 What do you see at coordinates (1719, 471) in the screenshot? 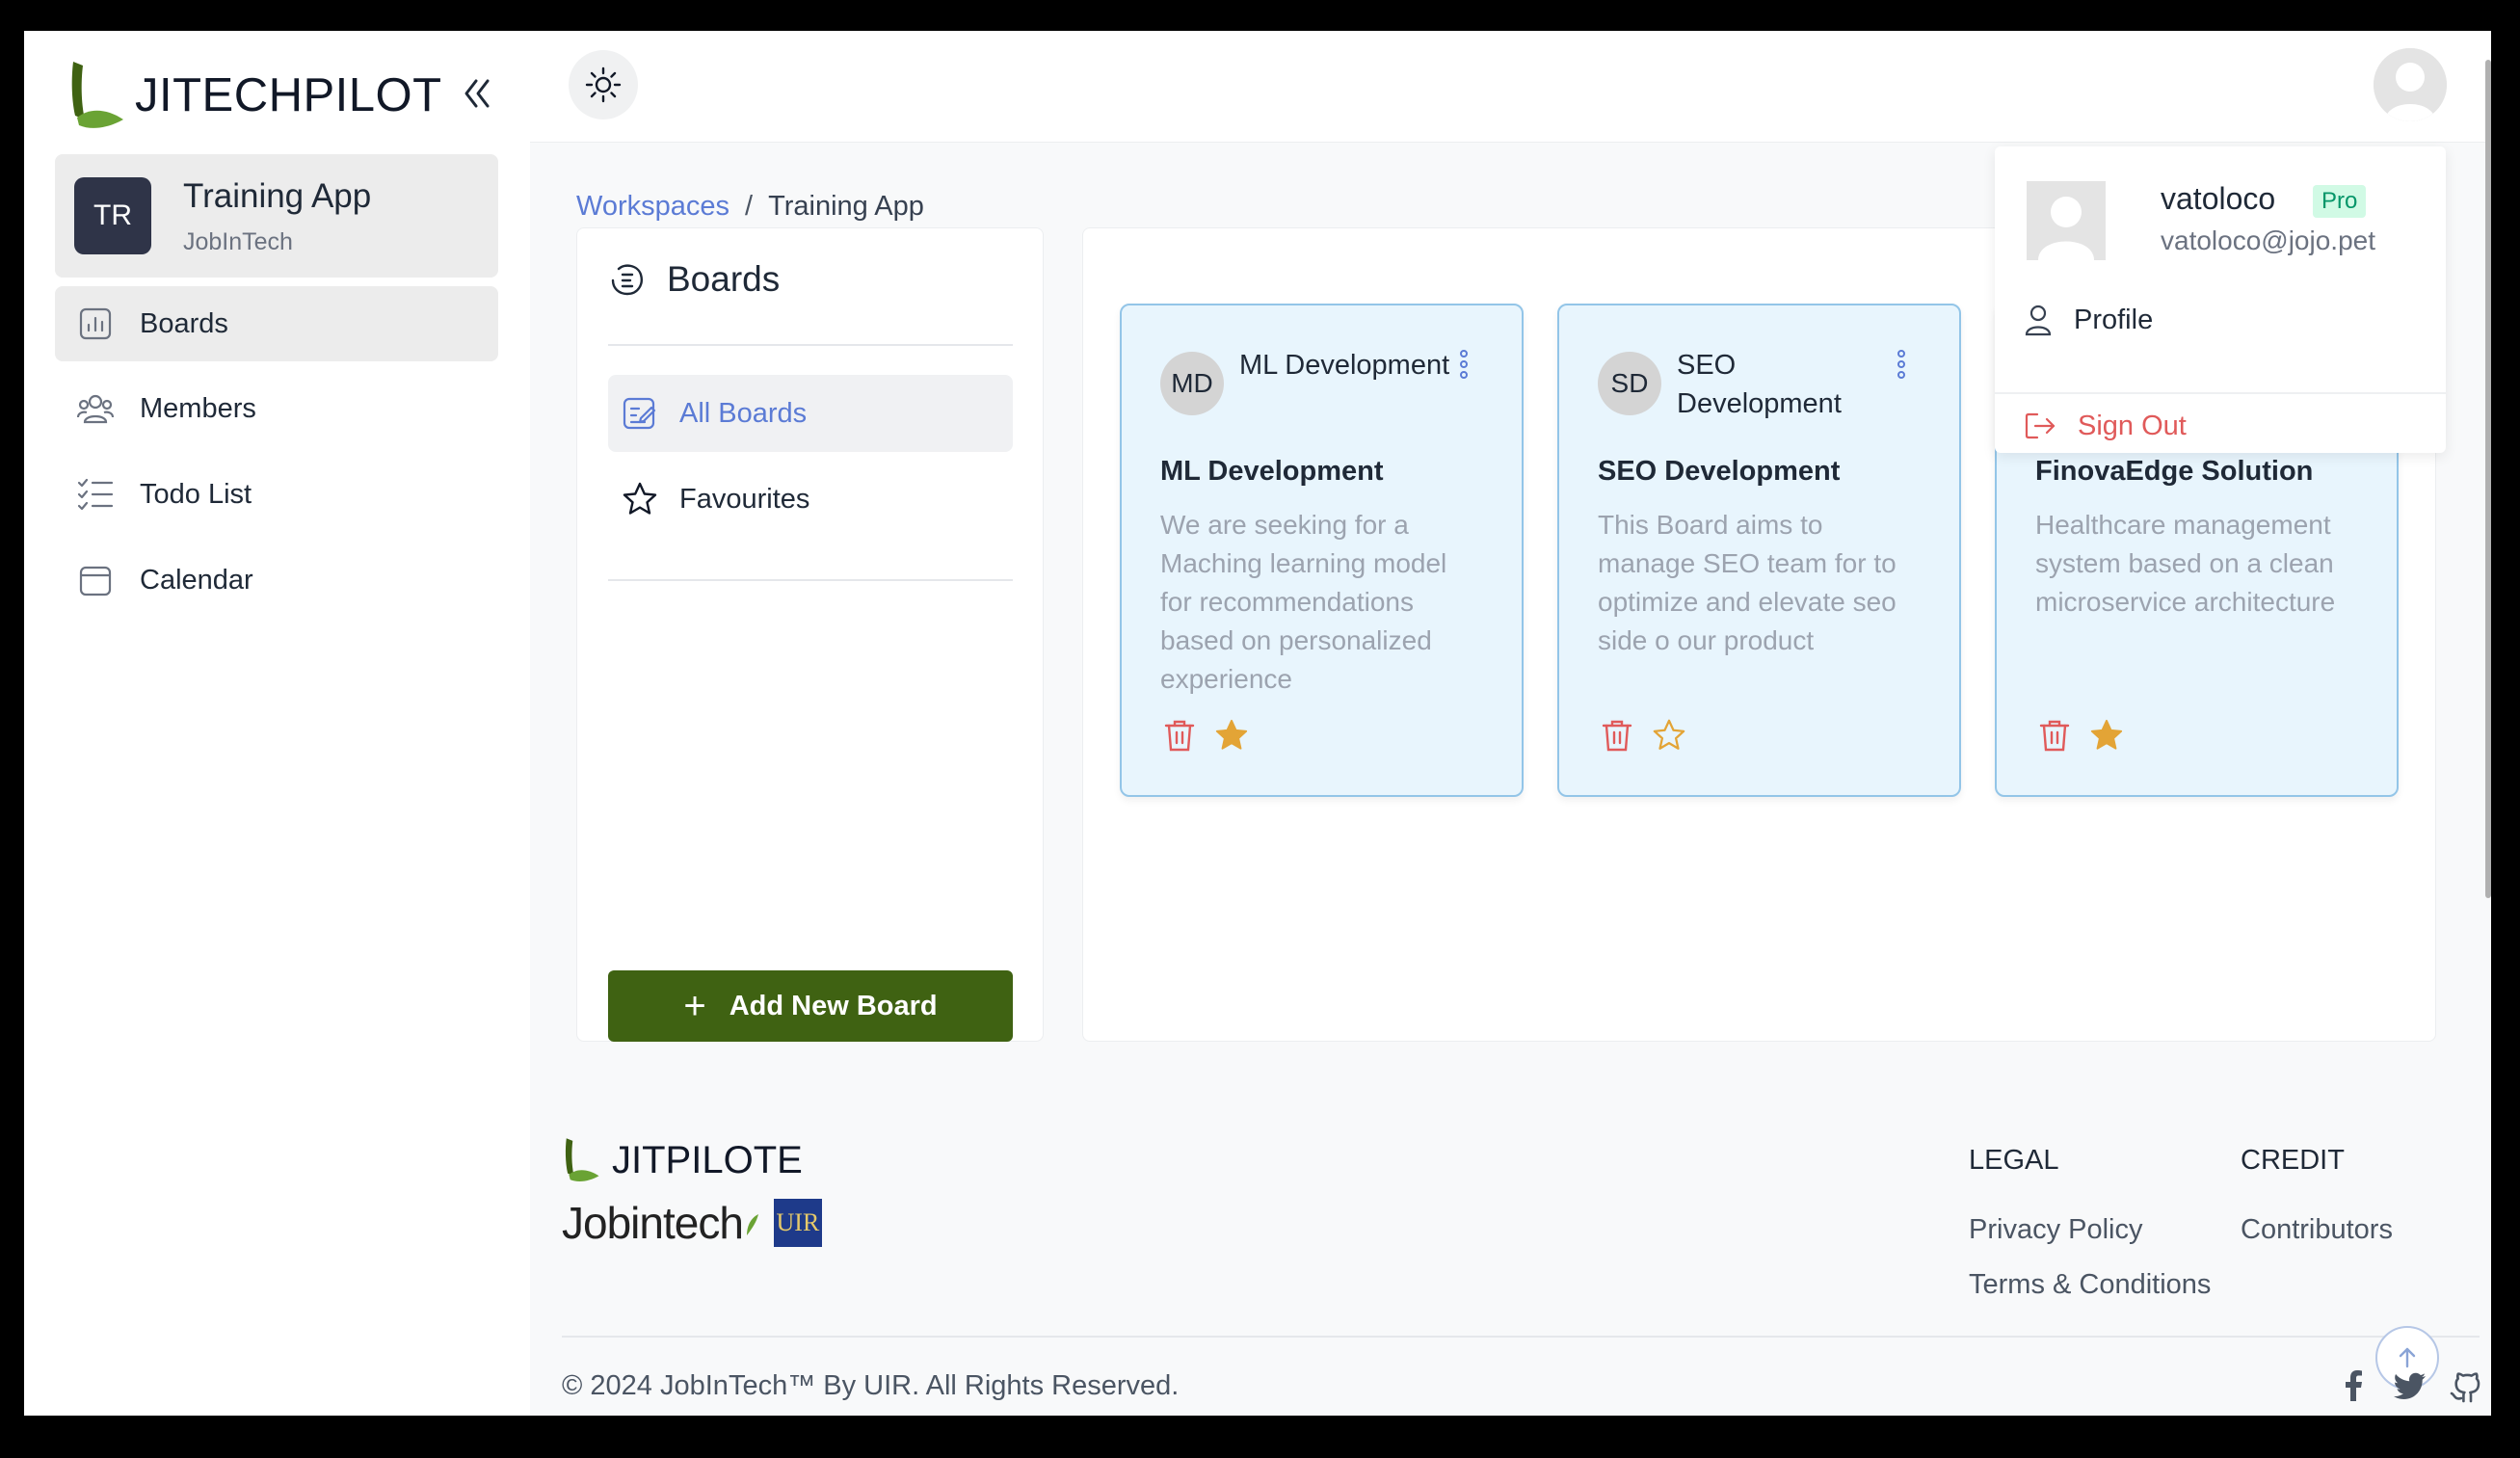
I see `board-title: SEO Development` at bounding box center [1719, 471].